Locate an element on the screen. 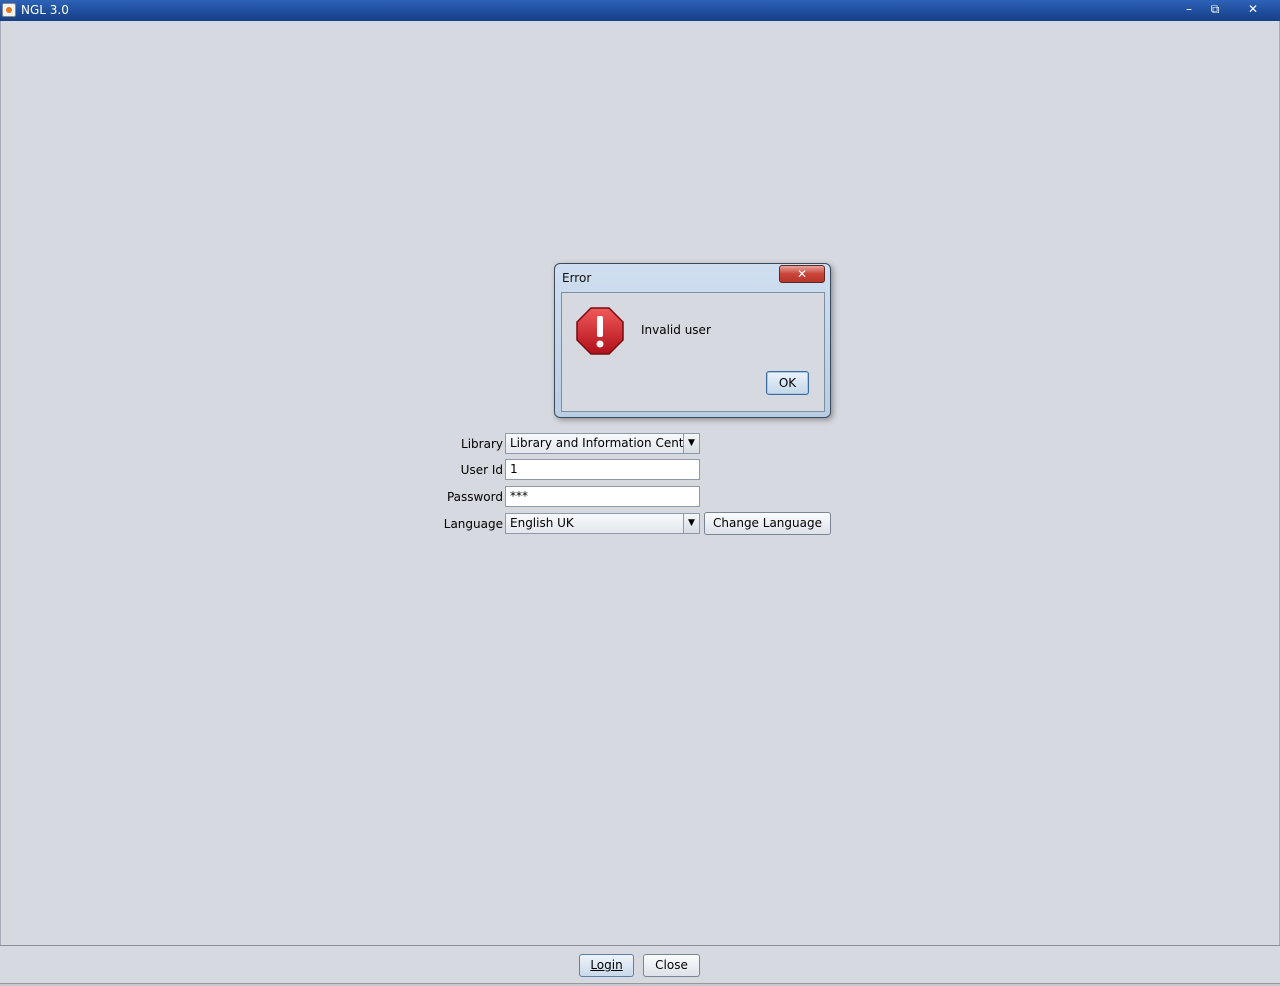 This screenshot has width=1280, height=986. dialog-title: Error is located at coordinates (577, 278).